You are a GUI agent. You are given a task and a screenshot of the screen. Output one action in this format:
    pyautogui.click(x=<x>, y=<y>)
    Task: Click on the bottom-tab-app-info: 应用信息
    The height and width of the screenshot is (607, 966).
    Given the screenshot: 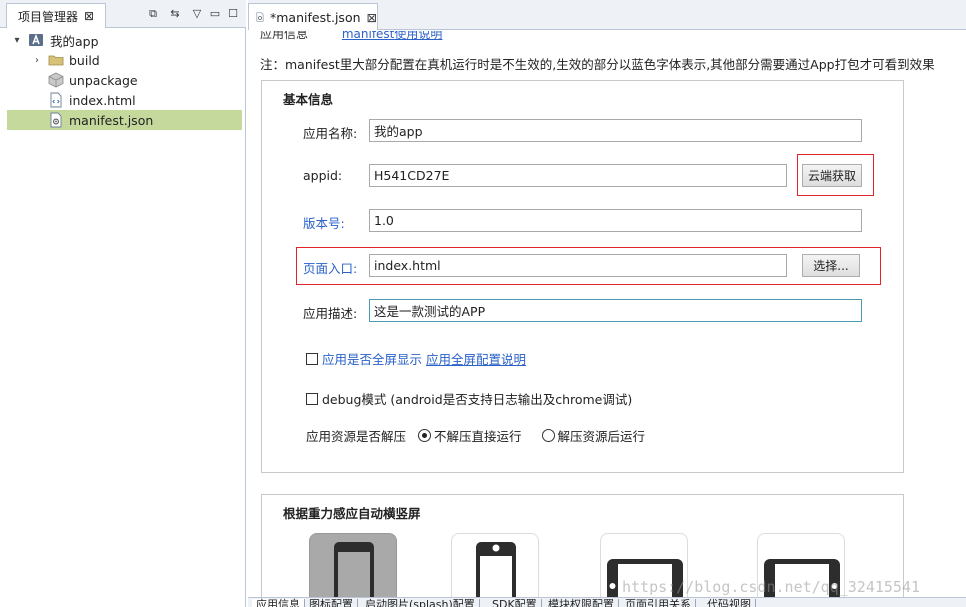 What is the action you would take?
    pyautogui.click(x=278, y=603)
    